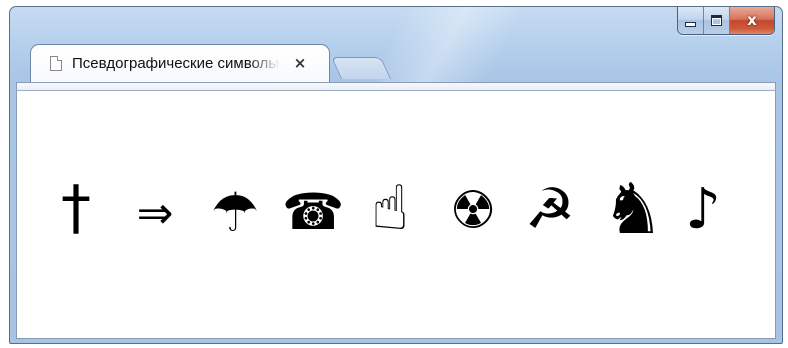 This screenshot has width=788, height=348. Describe the element at coordinates (703, 209) in the screenshot. I see `music-note-symbol: ♪` at that location.